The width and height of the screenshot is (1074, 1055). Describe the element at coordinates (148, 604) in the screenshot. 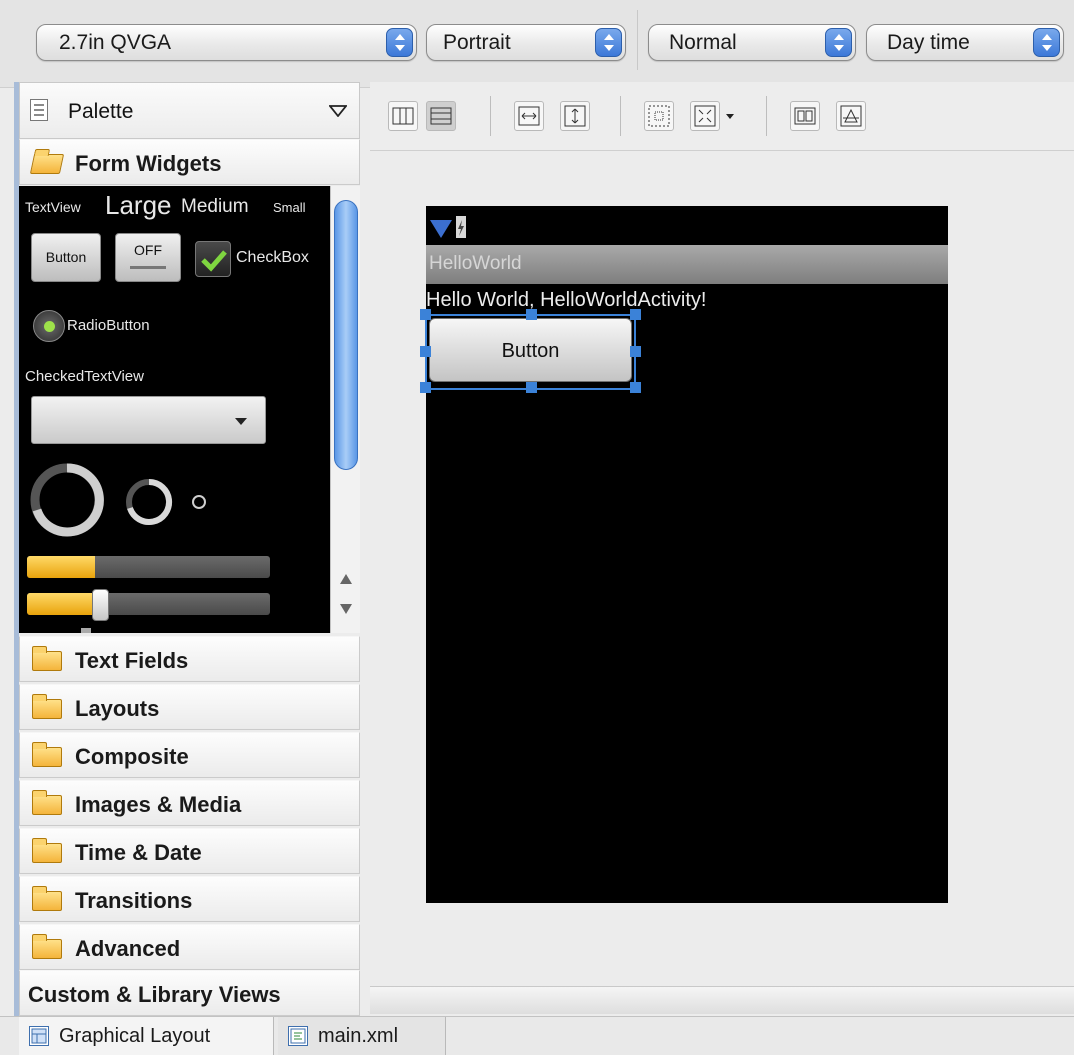

I see `widget-seek-bar` at that location.